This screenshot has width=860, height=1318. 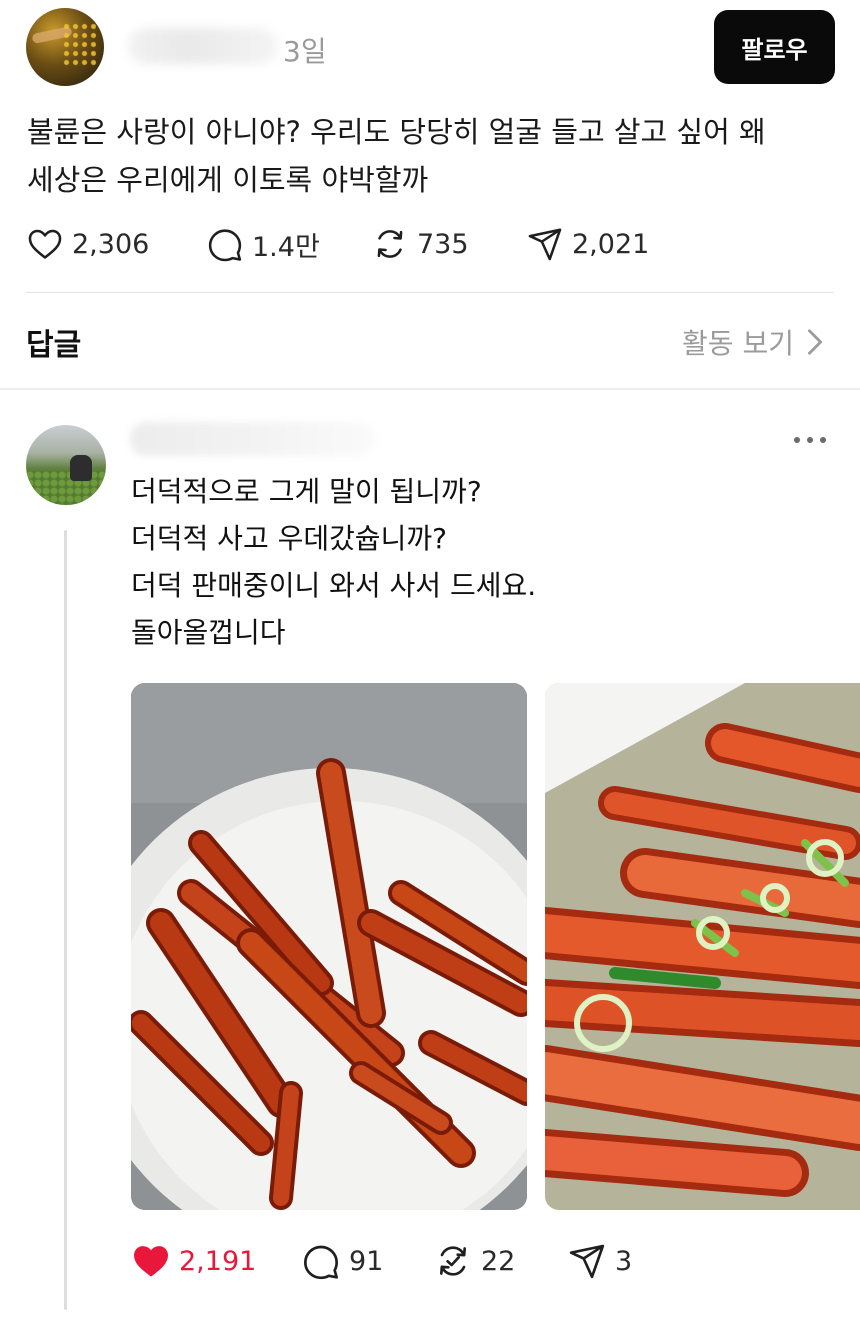 What do you see at coordinates (228, 180) in the screenshot?
I see `post-text-line: 세상은 우리에게 이토록 야박할까` at bounding box center [228, 180].